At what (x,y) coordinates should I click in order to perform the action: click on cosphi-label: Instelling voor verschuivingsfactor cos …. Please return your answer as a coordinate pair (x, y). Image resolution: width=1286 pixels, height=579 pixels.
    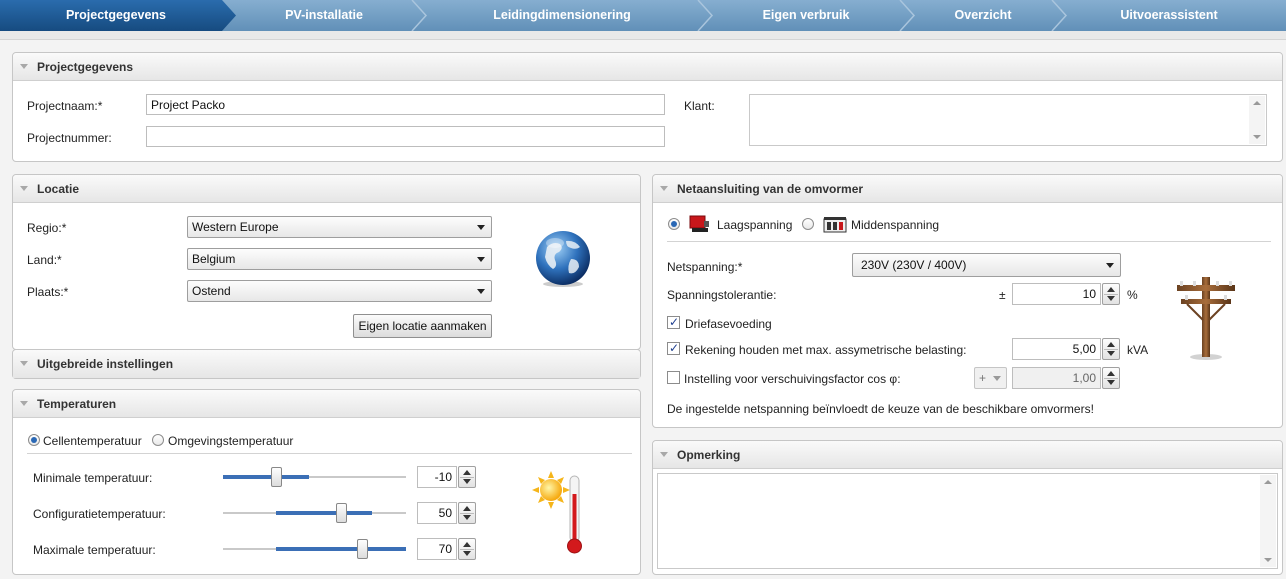
    Looking at the image, I should click on (792, 379).